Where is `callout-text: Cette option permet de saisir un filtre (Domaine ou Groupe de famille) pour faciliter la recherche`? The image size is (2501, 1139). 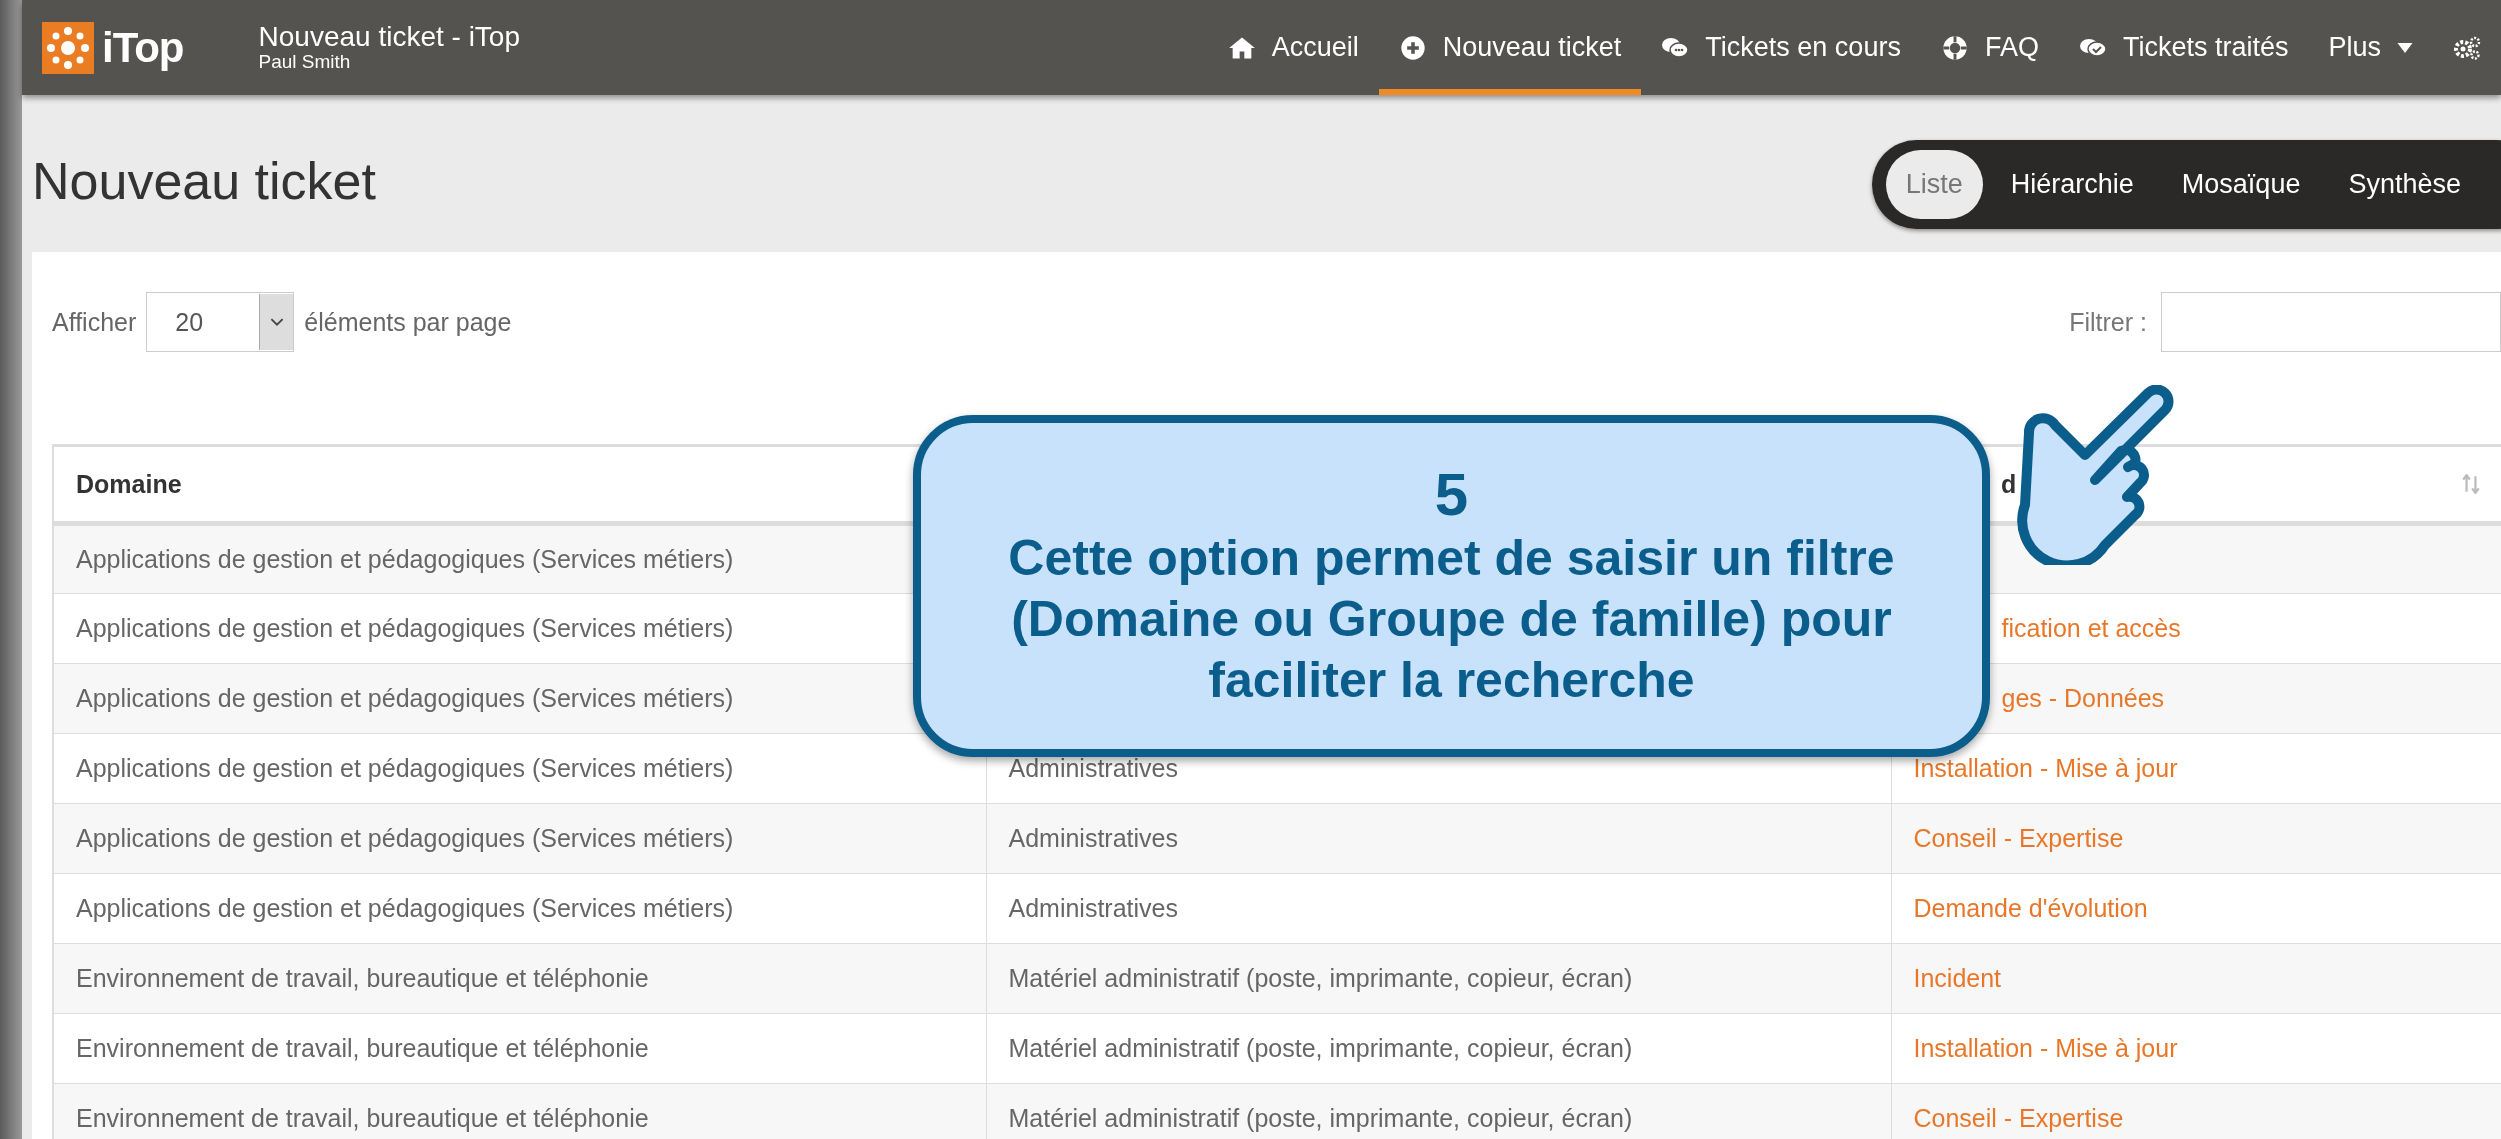 callout-text: Cette option permet de saisir un filtre (Domaine ou Groupe de famille) pour faciliter la recherche is located at coordinates (1451, 619).